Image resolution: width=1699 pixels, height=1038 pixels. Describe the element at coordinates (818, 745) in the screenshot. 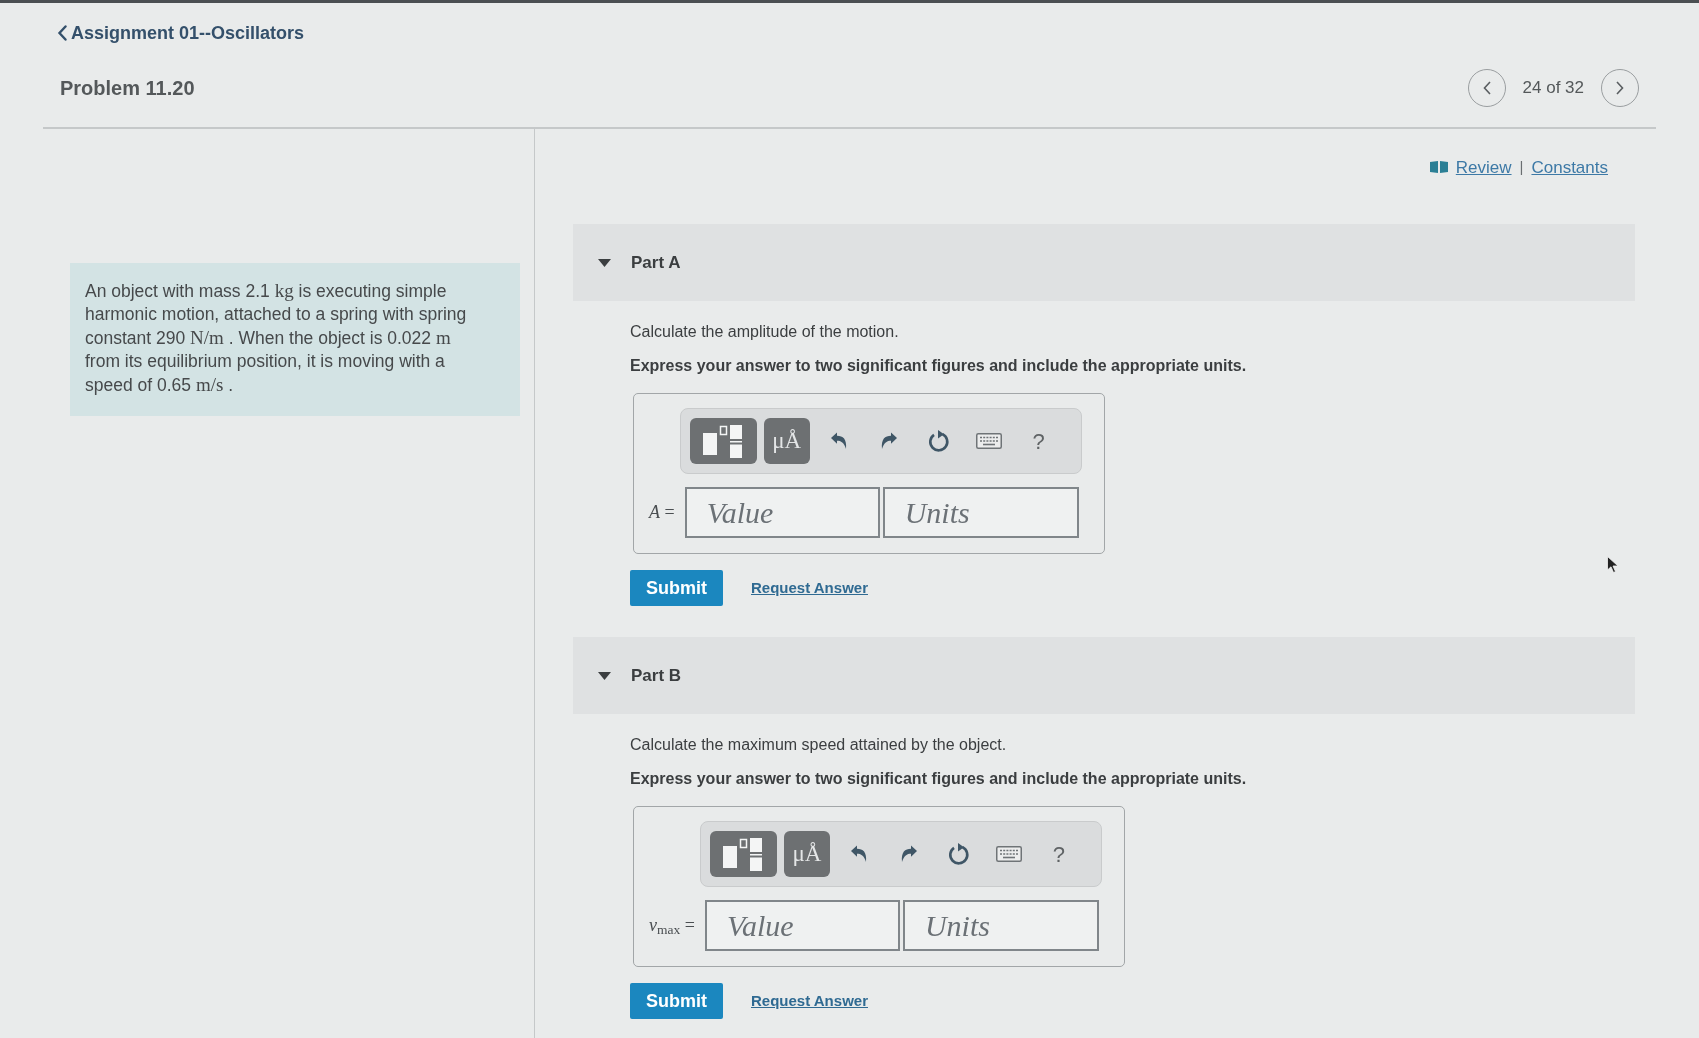

I see `question-text: Calculate the maximum speed attained by the object.` at that location.